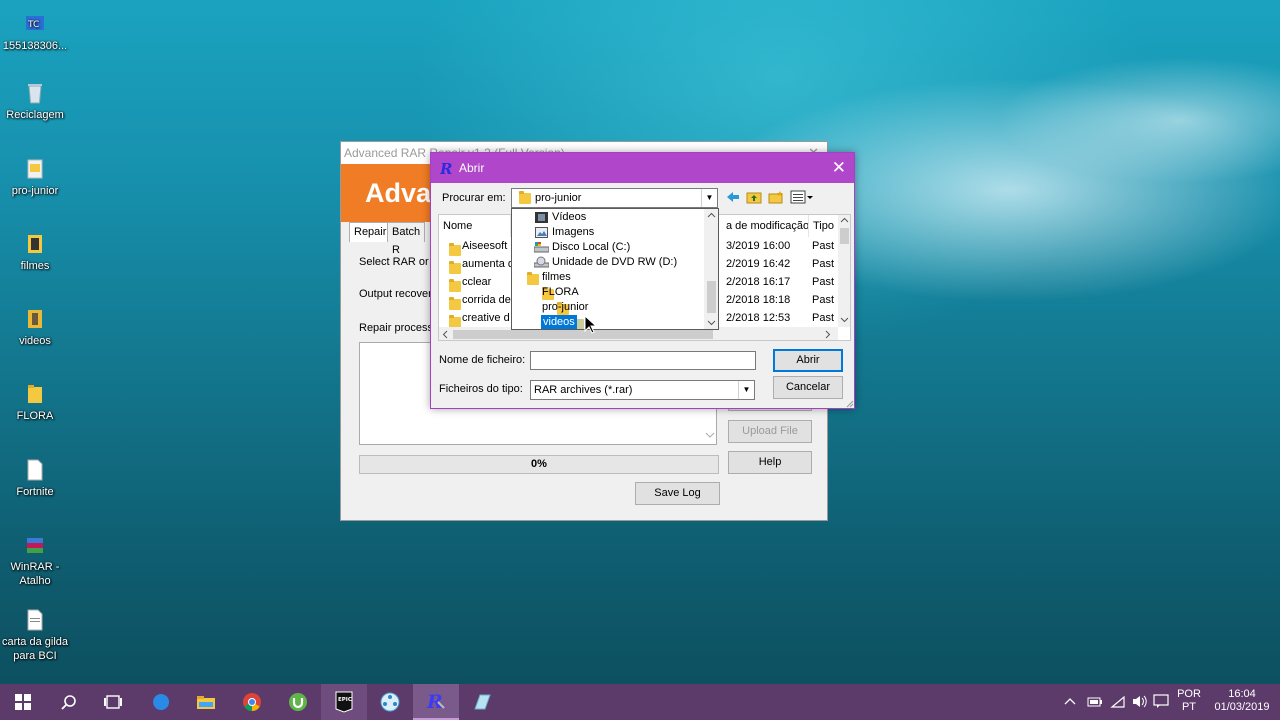 Image resolution: width=1280 pixels, height=720 pixels. Describe the element at coordinates (35, 341) in the screenshot. I see `desktop-icon-label: videos` at that location.